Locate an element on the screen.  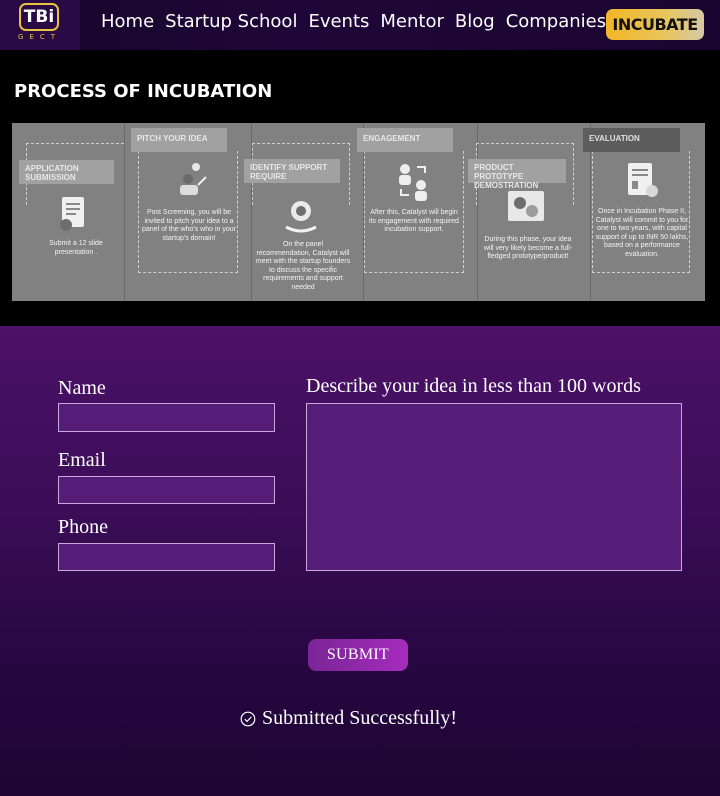
document-icon is located at coordinates (72, 214).